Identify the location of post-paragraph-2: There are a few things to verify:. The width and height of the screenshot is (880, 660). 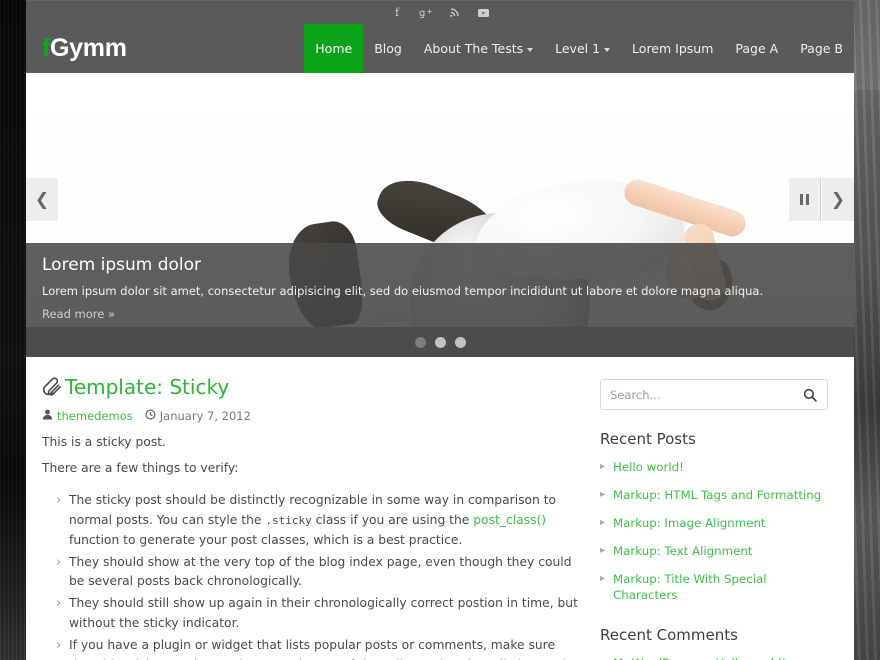
(140, 467).